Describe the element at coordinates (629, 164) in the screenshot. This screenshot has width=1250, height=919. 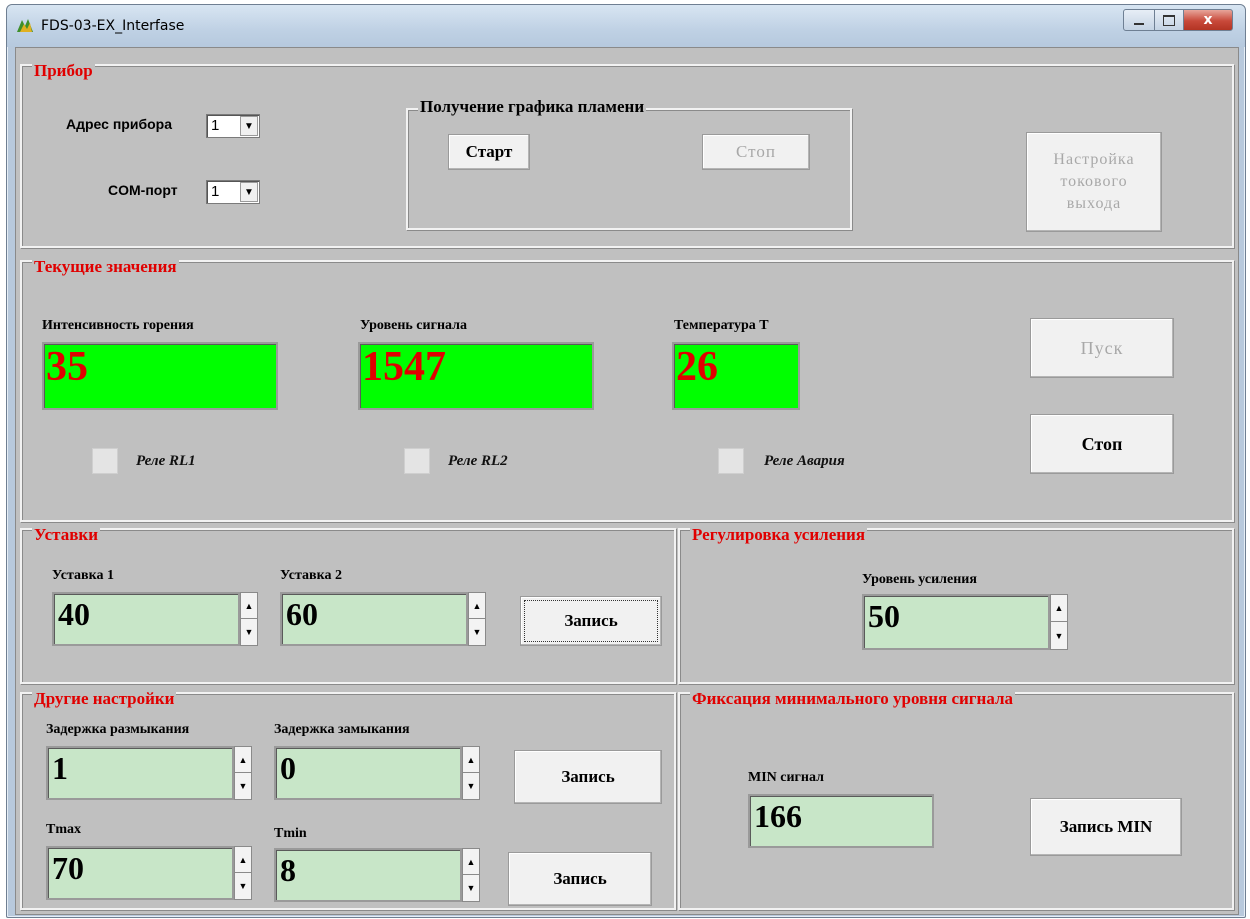
I see `flame-graph-group: Получение графика пламени Старт Стоп` at that location.